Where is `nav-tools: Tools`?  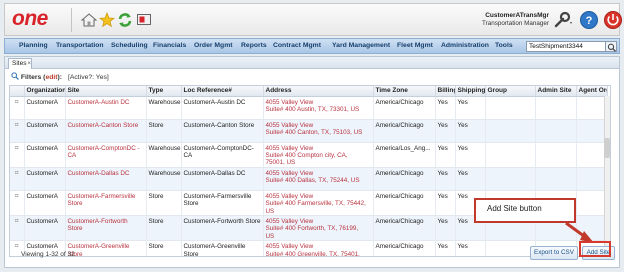 nav-tools: Tools is located at coordinates (504, 45).